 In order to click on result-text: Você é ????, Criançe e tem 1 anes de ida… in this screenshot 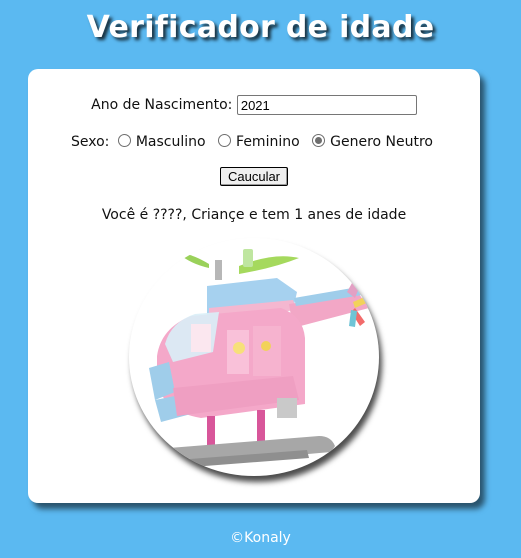, I will do `click(254, 215)`.